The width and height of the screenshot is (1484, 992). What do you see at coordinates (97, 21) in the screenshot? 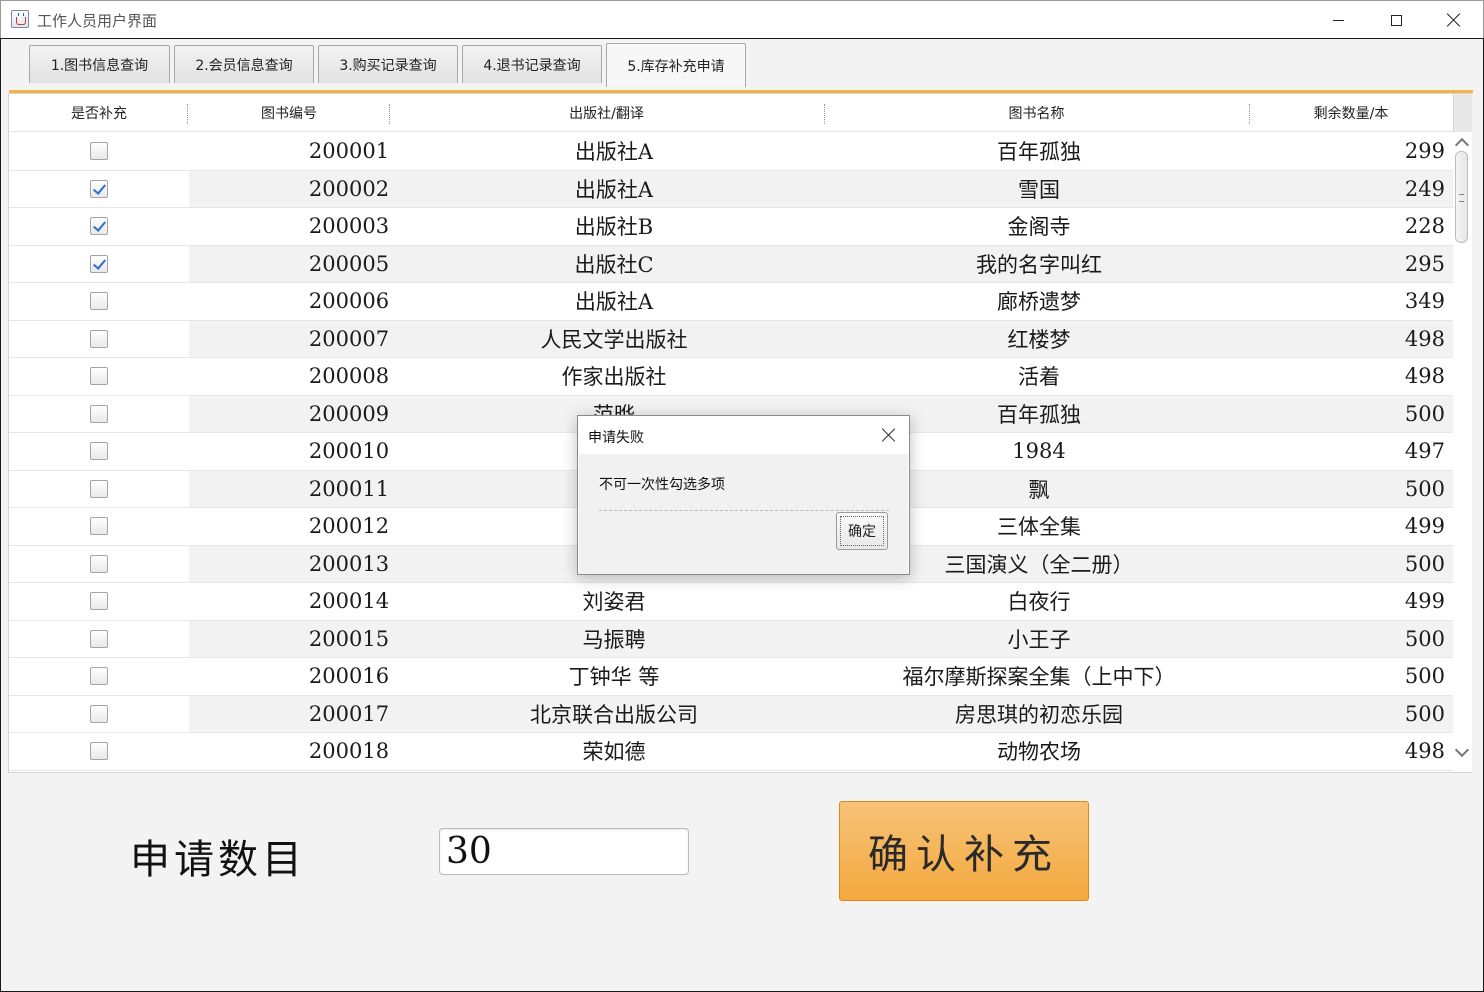
I see `window-title: 工作人员用户界面` at bounding box center [97, 21].